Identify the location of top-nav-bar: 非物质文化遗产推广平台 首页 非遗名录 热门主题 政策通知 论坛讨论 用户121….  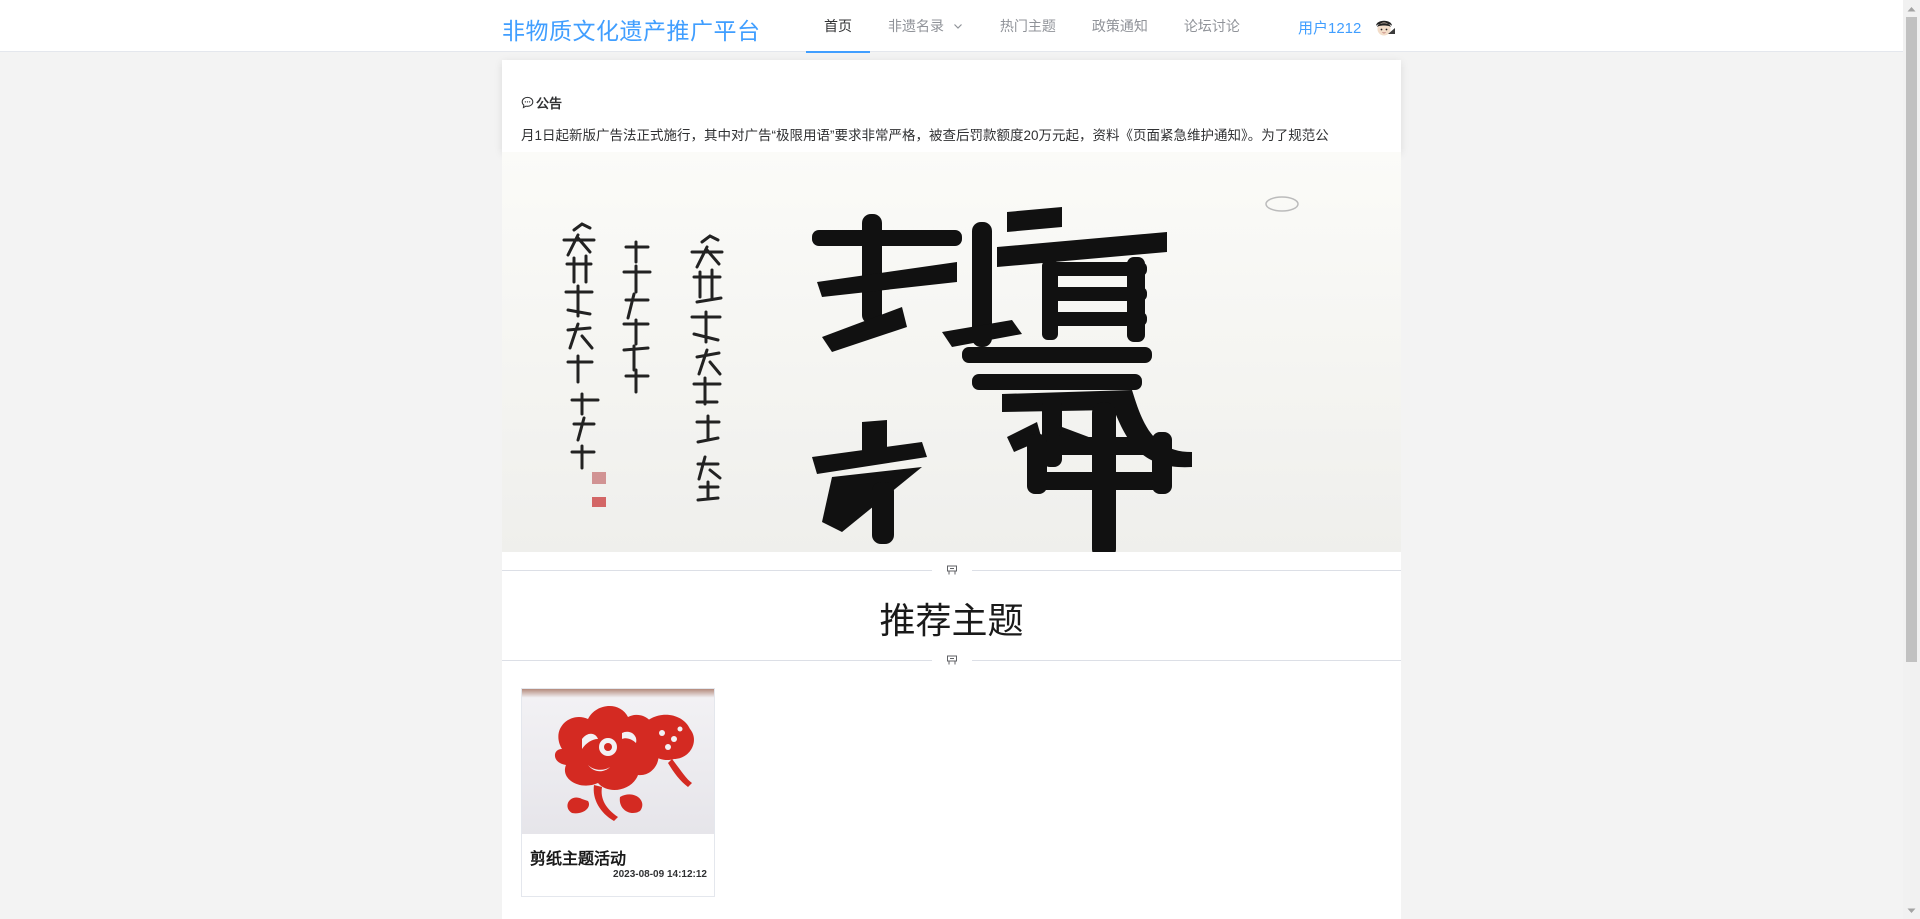
(951, 26).